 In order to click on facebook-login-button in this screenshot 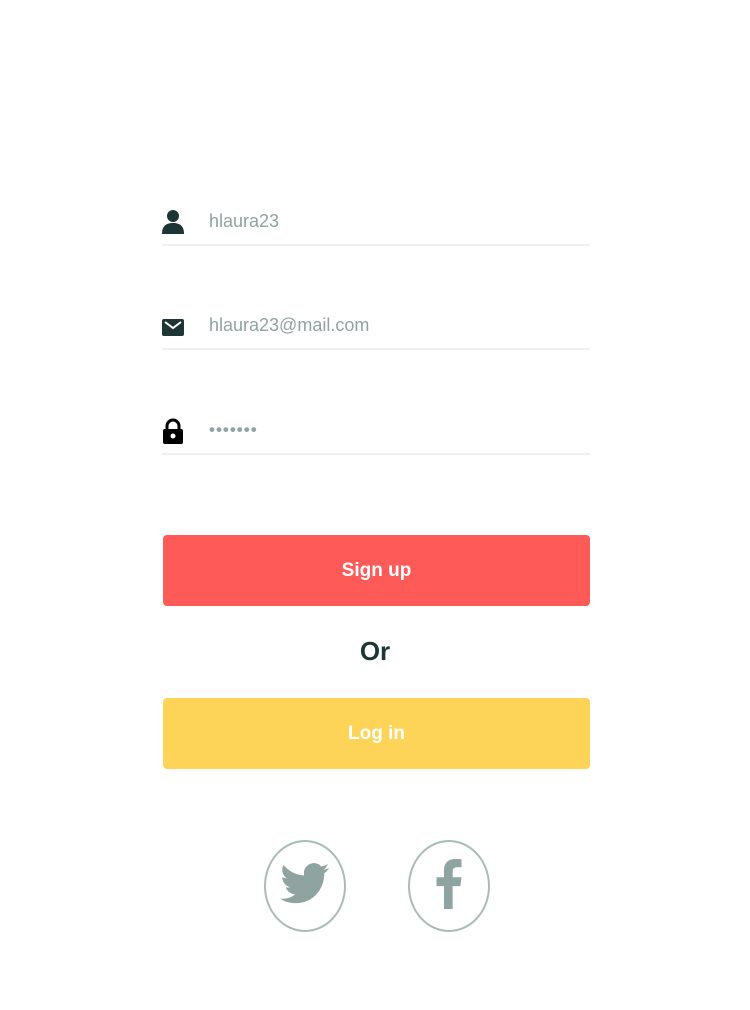, I will do `click(449, 886)`.